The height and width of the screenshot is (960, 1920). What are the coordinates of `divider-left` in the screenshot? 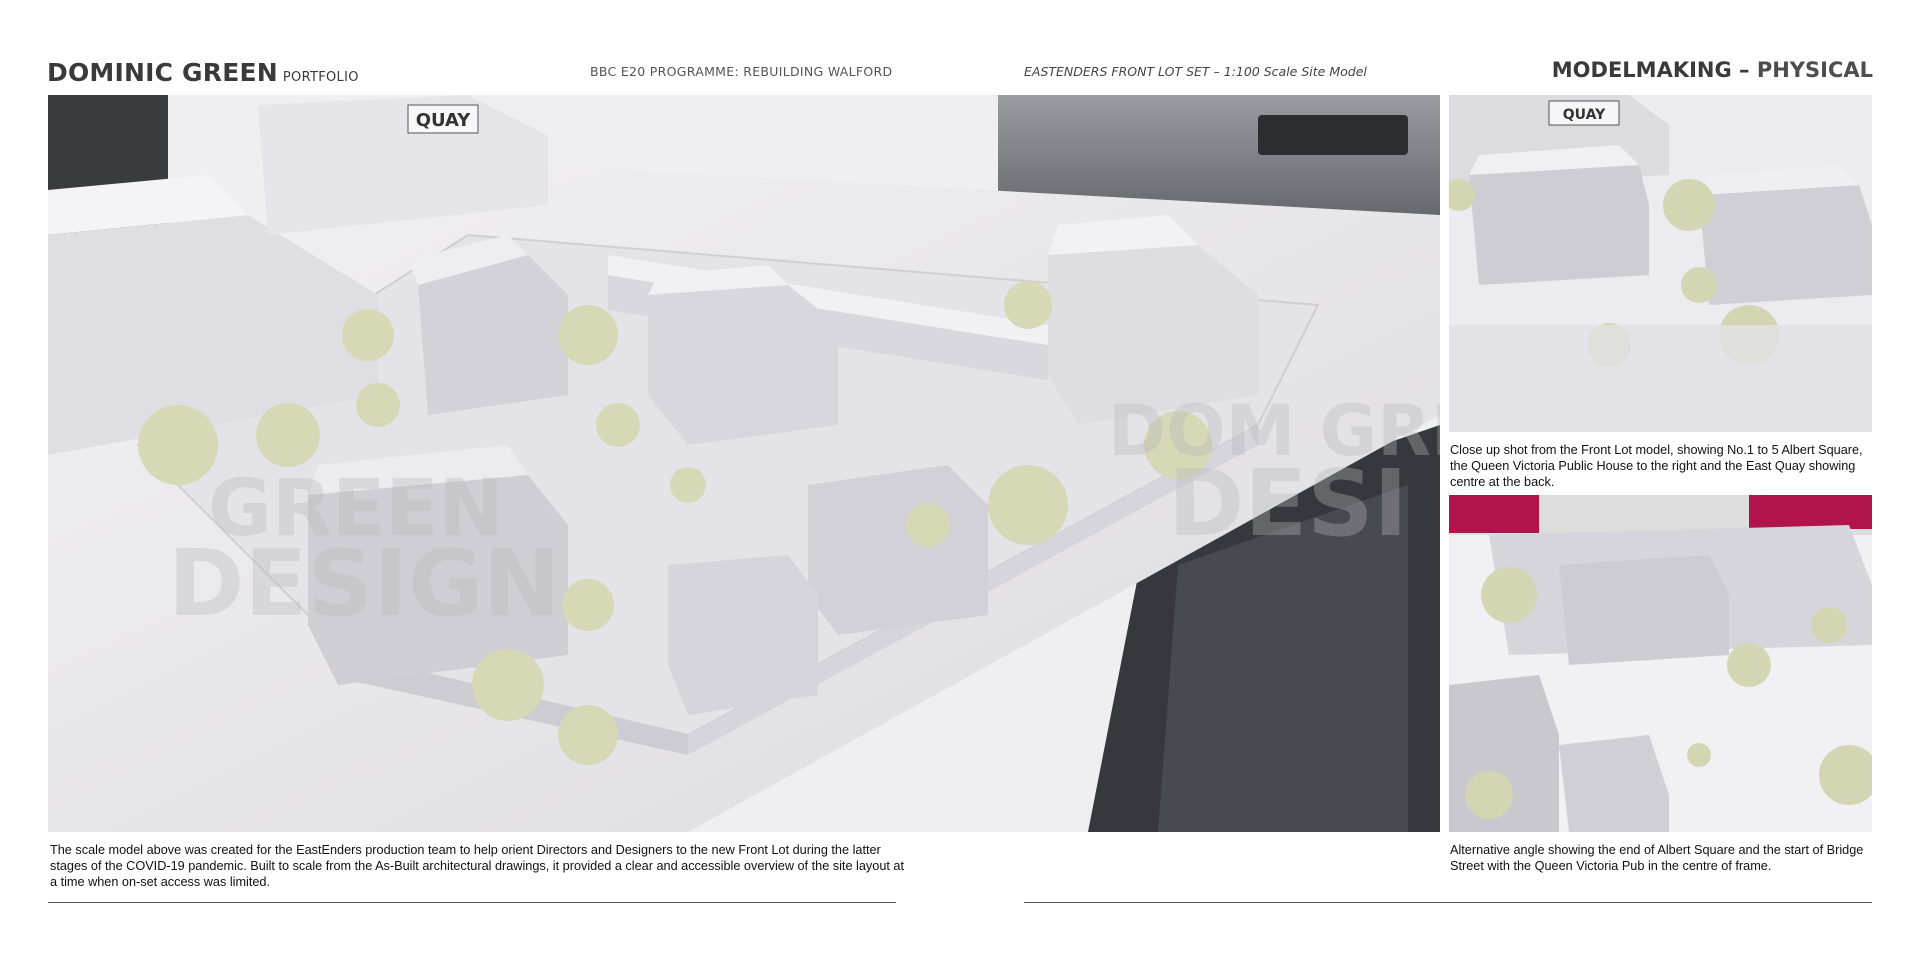 It's located at (472, 902).